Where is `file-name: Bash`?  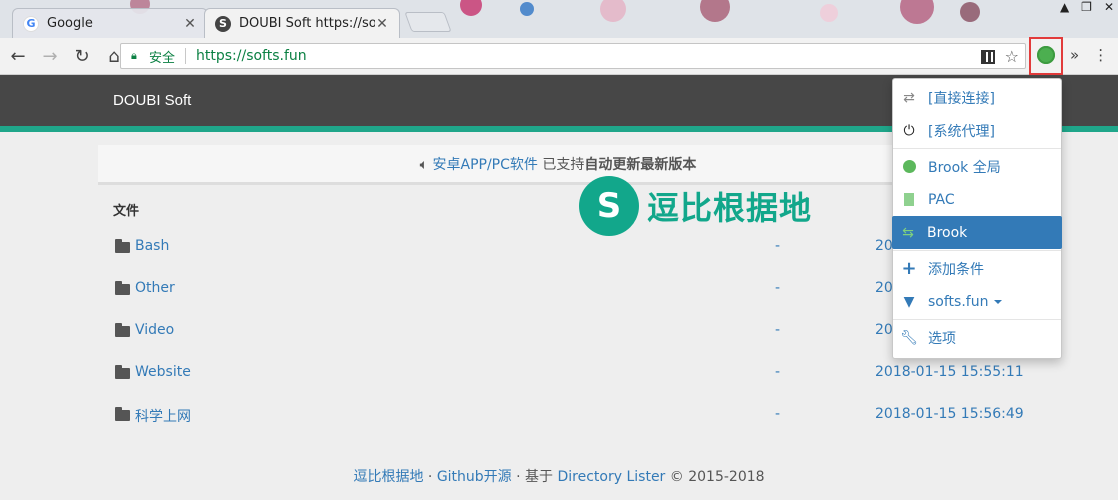
file-name: Bash is located at coordinates (152, 246).